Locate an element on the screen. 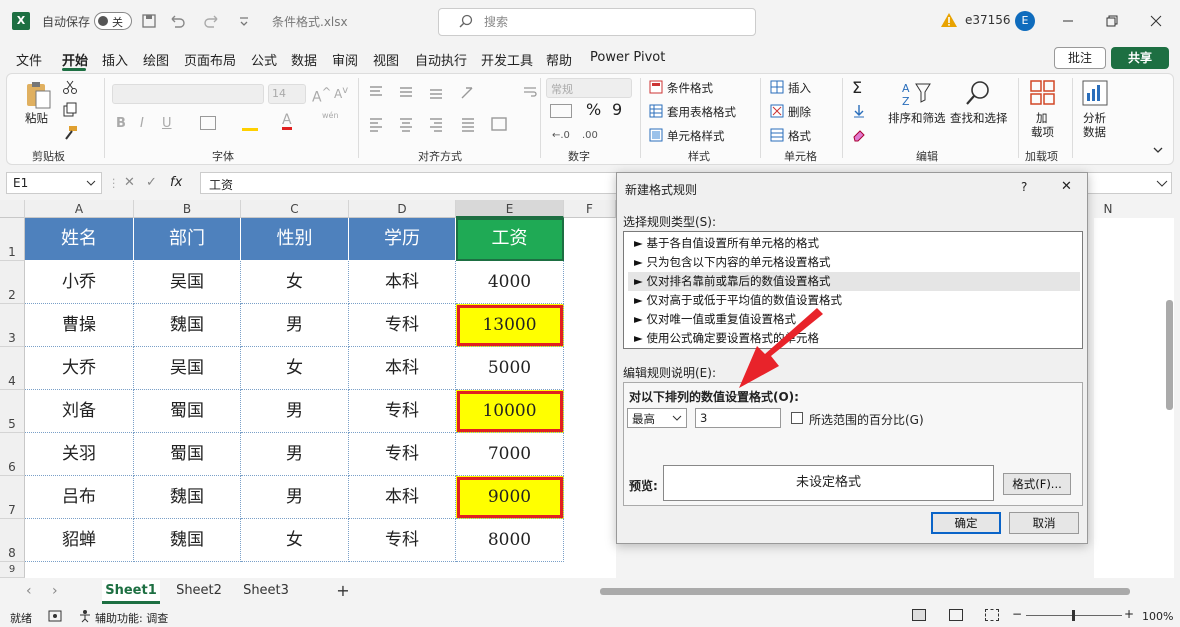 This screenshot has height=627, width=1180. row-header: 5 is located at coordinates (12, 411).